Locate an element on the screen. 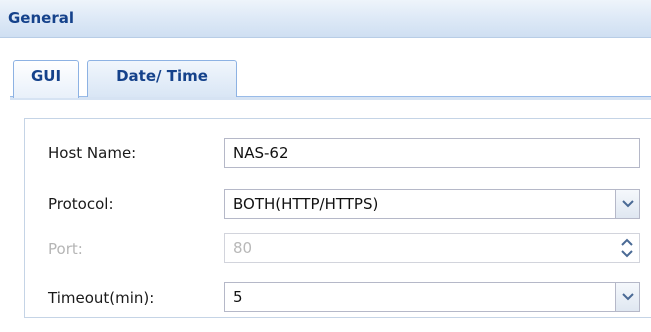 This screenshot has height=332, width=651. timeout-label: Timeout(min): is located at coordinates (101, 298).